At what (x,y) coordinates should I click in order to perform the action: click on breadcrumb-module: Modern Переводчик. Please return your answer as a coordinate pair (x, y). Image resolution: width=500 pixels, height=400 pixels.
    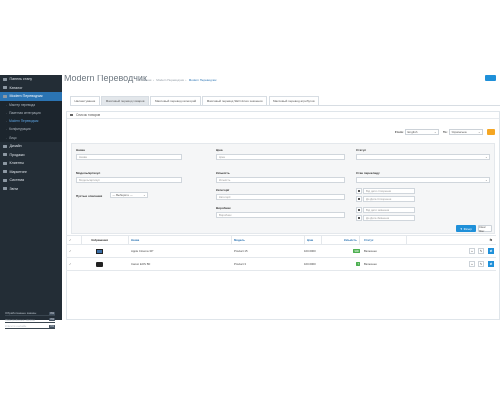
    Looking at the image, I should click on (170, 80).